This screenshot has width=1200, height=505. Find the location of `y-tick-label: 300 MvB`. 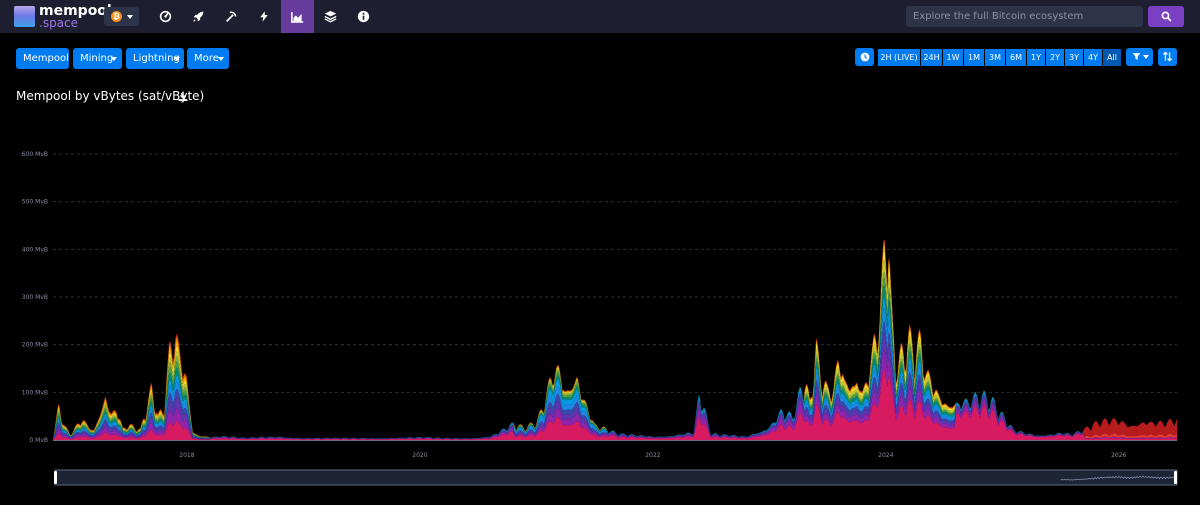

y-tick-label: 300 MvB is located at coordinates (35, 297).